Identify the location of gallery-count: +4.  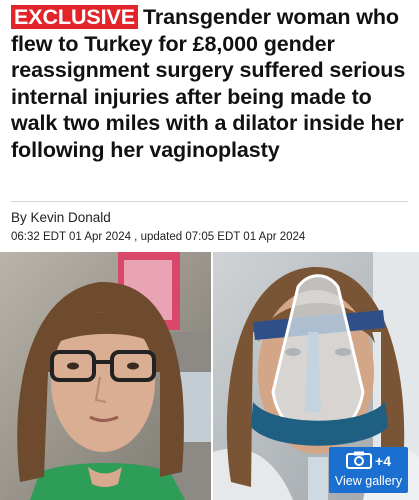
(383, 461).